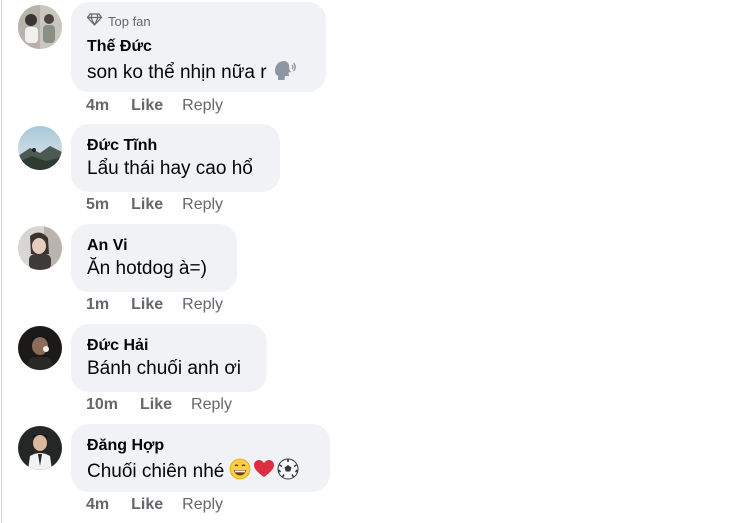  Describe the element at coordinates (107, 246) in the screenshot. I see `comment-author: An Vi` at that location.